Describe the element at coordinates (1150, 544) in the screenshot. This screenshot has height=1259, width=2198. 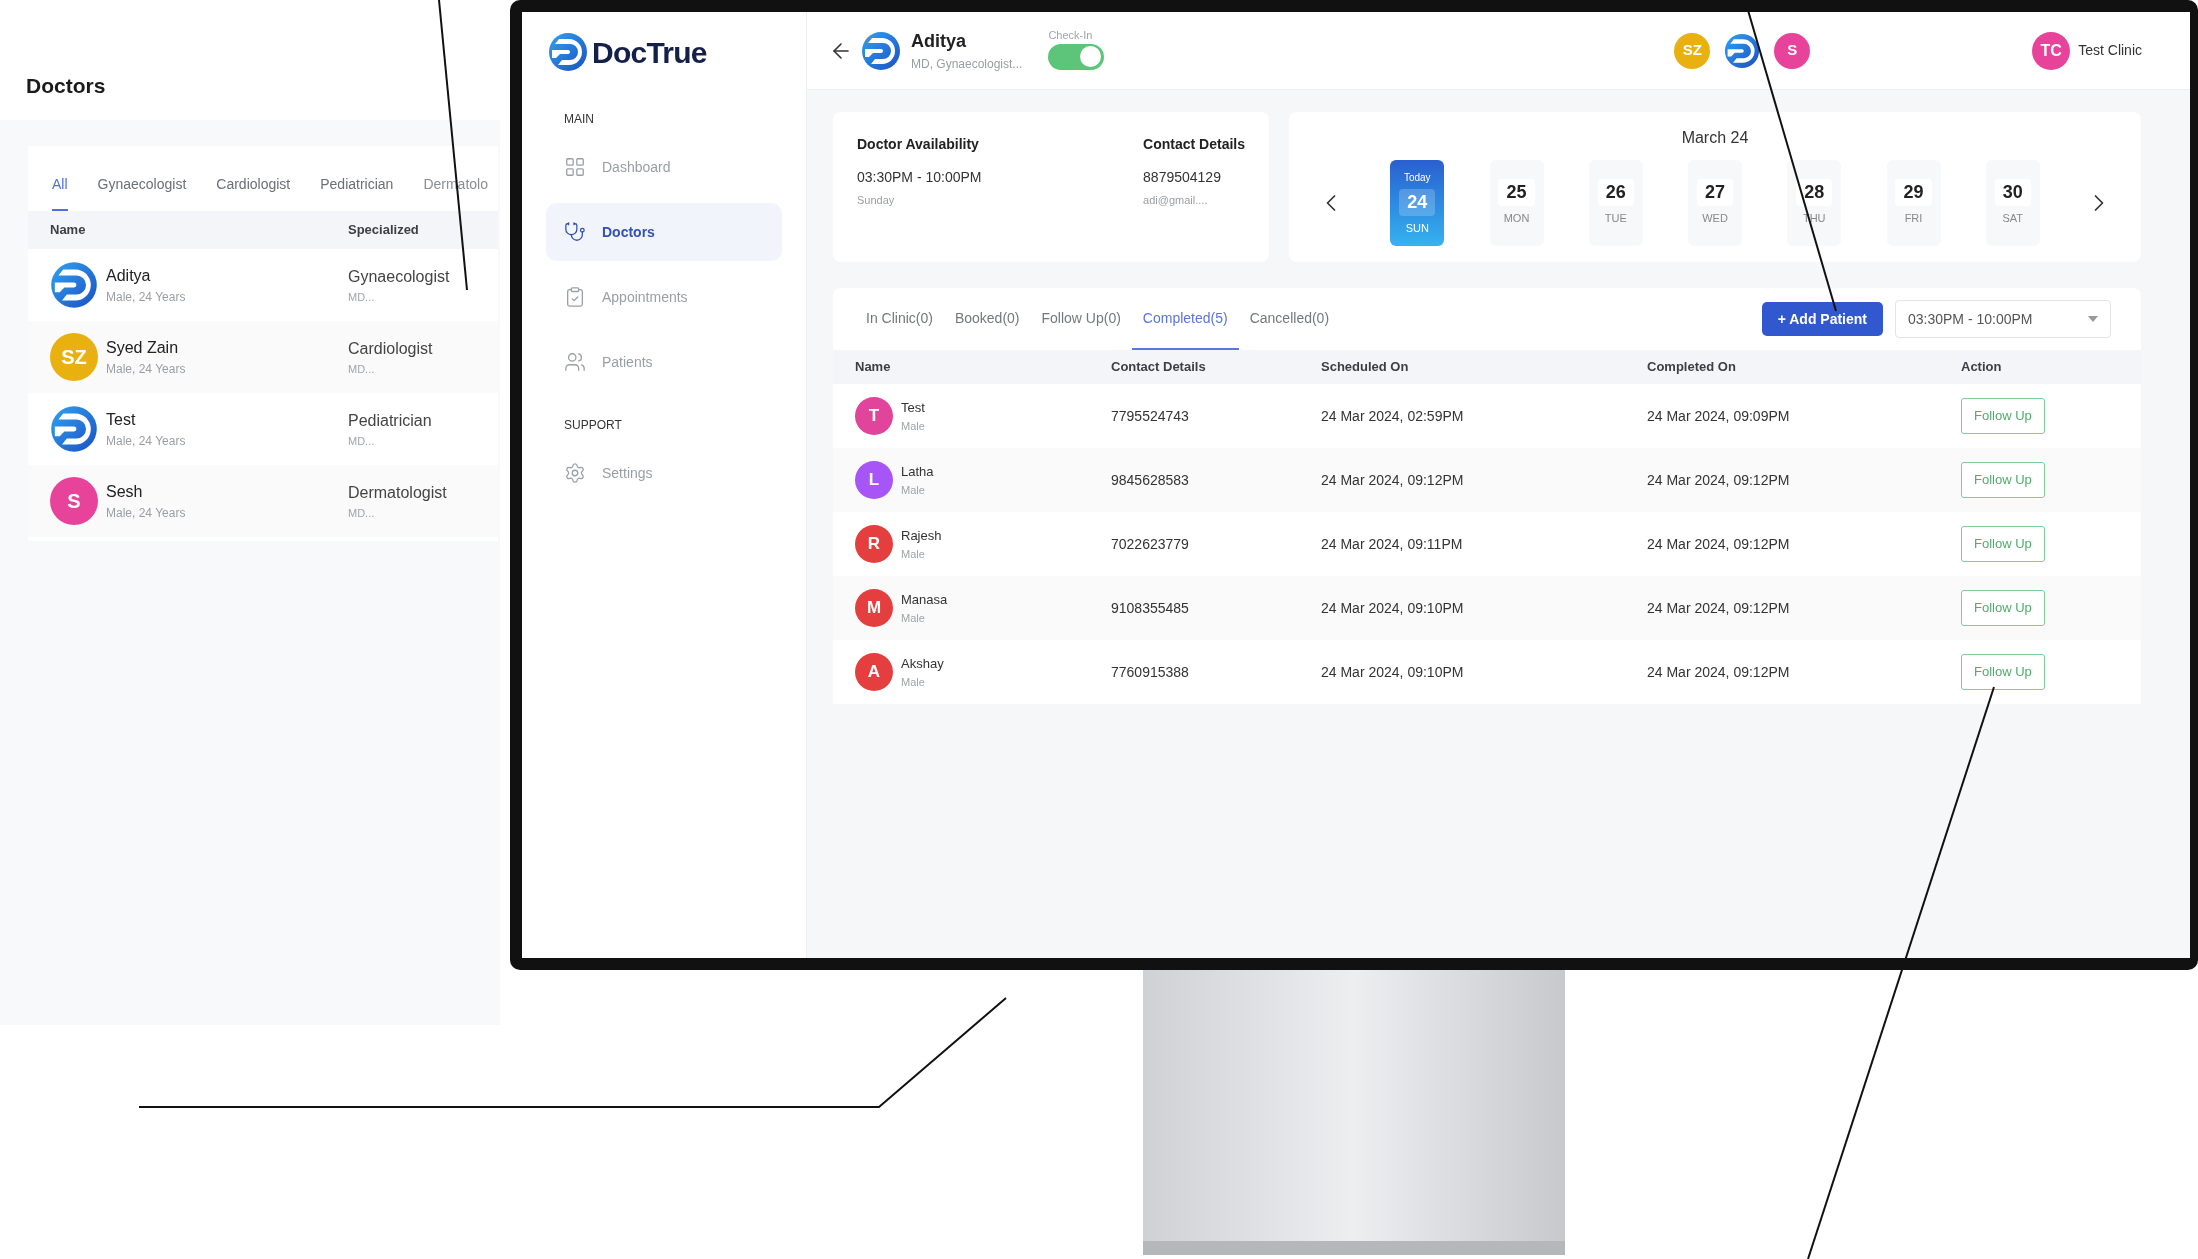
I see `table-cell-text: 7022623779` at that location.